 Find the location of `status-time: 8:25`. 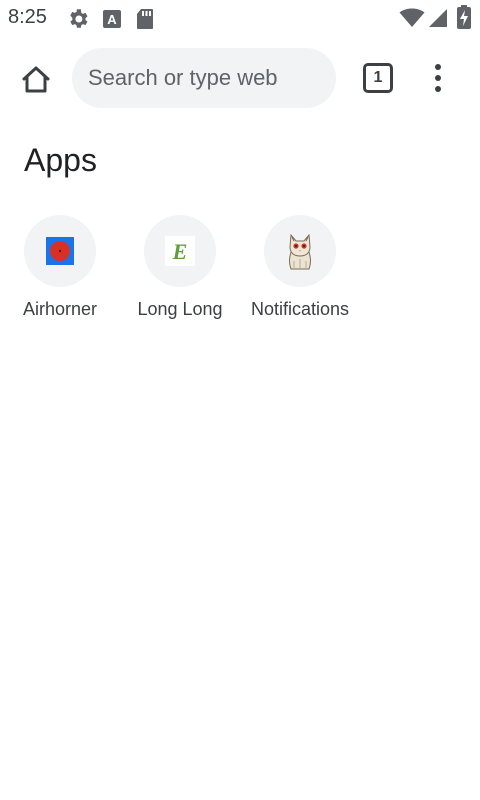

status-time: 8:25 is located at coordinates (27, 17).